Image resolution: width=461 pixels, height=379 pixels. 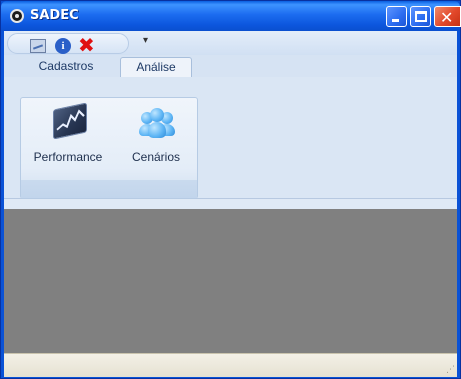 What do you see at coordinates (17, 16) in the screenshot?
I see `app-icon` at bounding box center [17, 16].